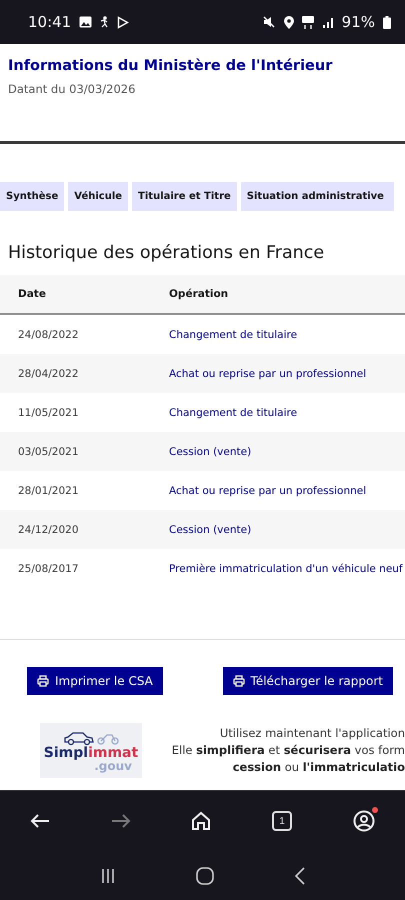 The image size is (405, 900). I want to click on column-header: Date, so click(75, 294).